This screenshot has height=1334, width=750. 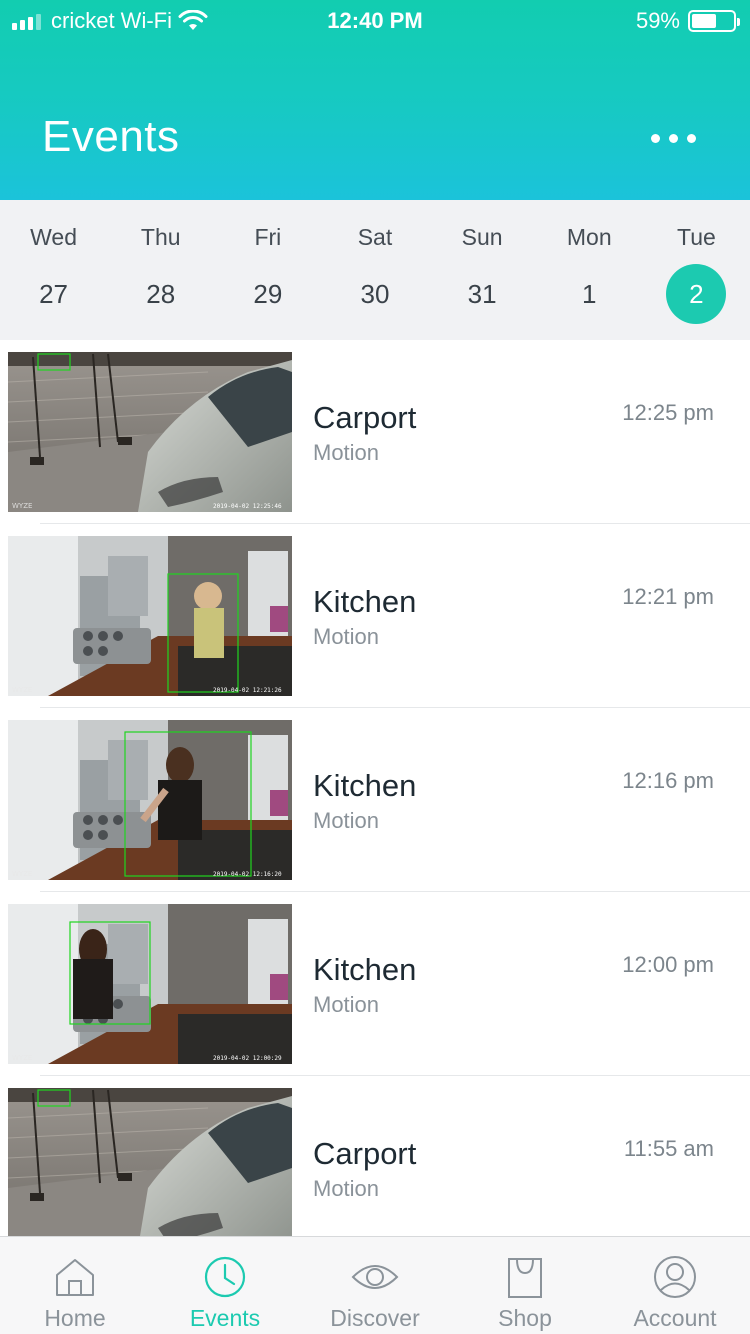 What do you see at coordinates (589, 294) in the screenshot?
I see `date-number: 1` at bounding box center [589, 294].